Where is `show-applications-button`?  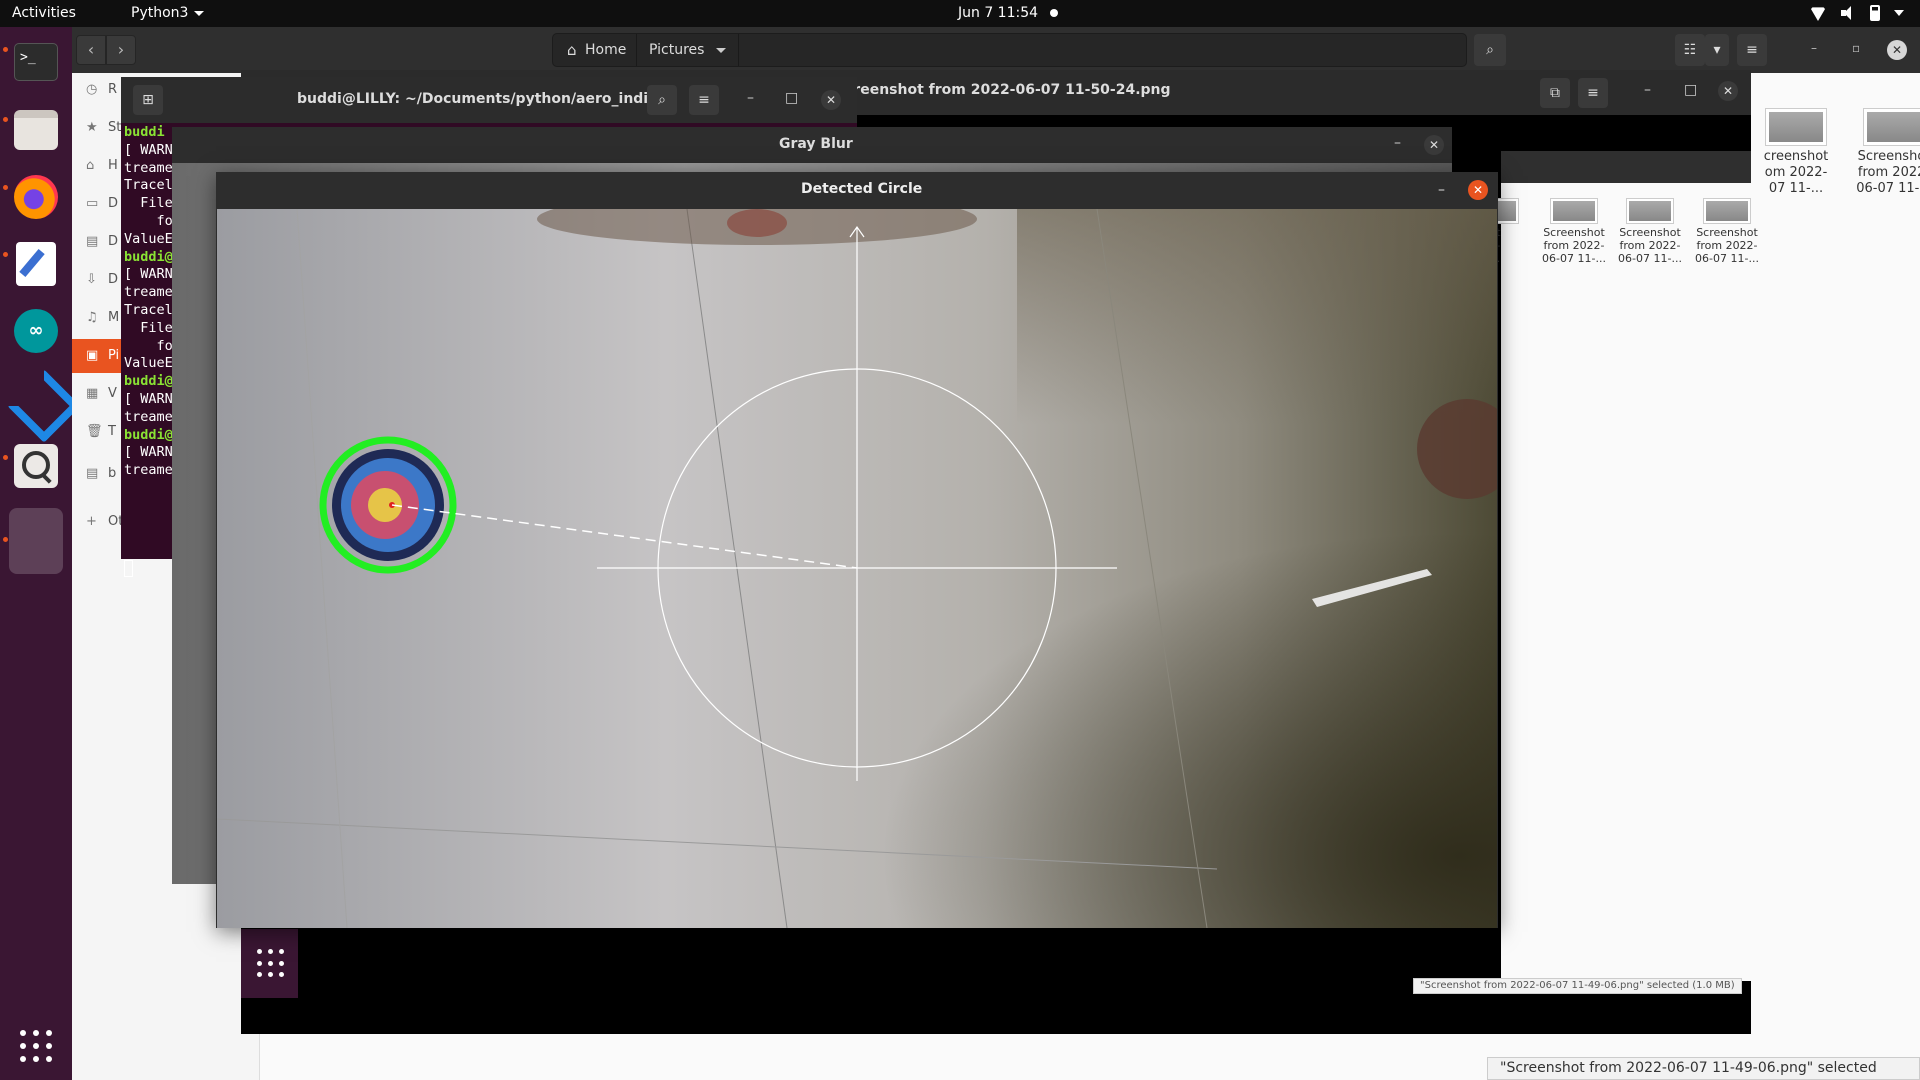
show-applications-button is located at coordinates (36, 1046).